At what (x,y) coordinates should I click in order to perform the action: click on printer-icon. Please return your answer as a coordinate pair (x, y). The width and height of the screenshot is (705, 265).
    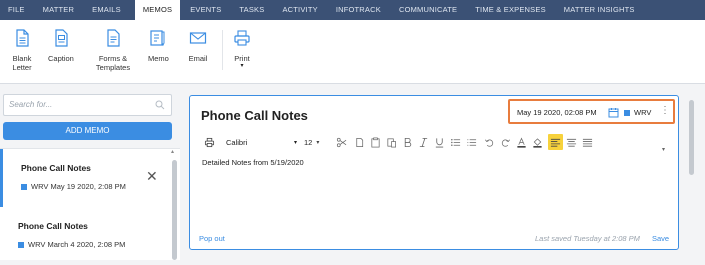
    Looking at the image, I should click on (242, 38).